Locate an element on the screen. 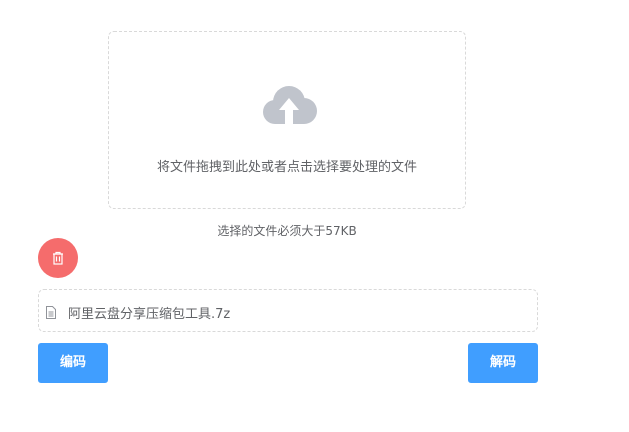  upload-size-tip: 选择的文件必须大于57KB is located at coordinates (287, 231).